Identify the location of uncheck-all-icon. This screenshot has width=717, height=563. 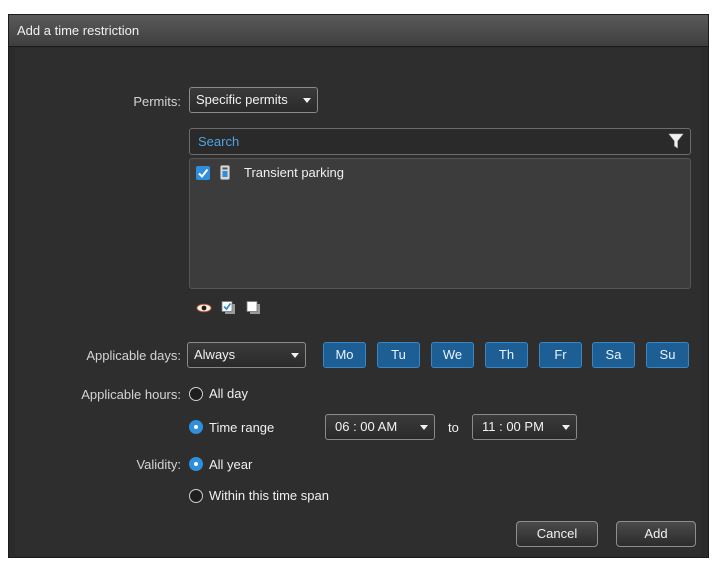
(254, 308).